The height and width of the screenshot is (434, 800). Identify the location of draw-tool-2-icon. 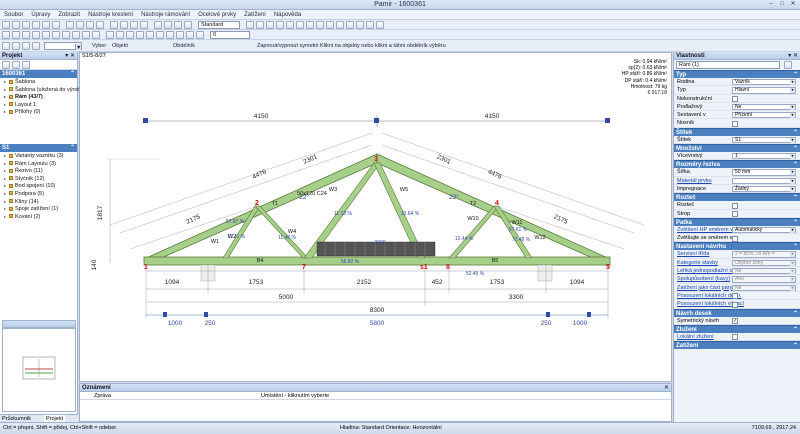
(16, 35).